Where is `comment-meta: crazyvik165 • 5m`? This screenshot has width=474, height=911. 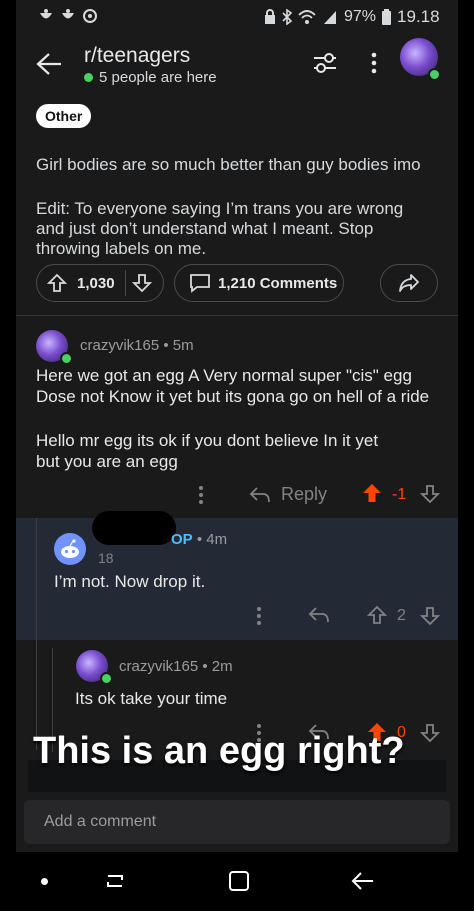 comment-meta: crazyvik165 • 5m is located at coordinates (137, 345).